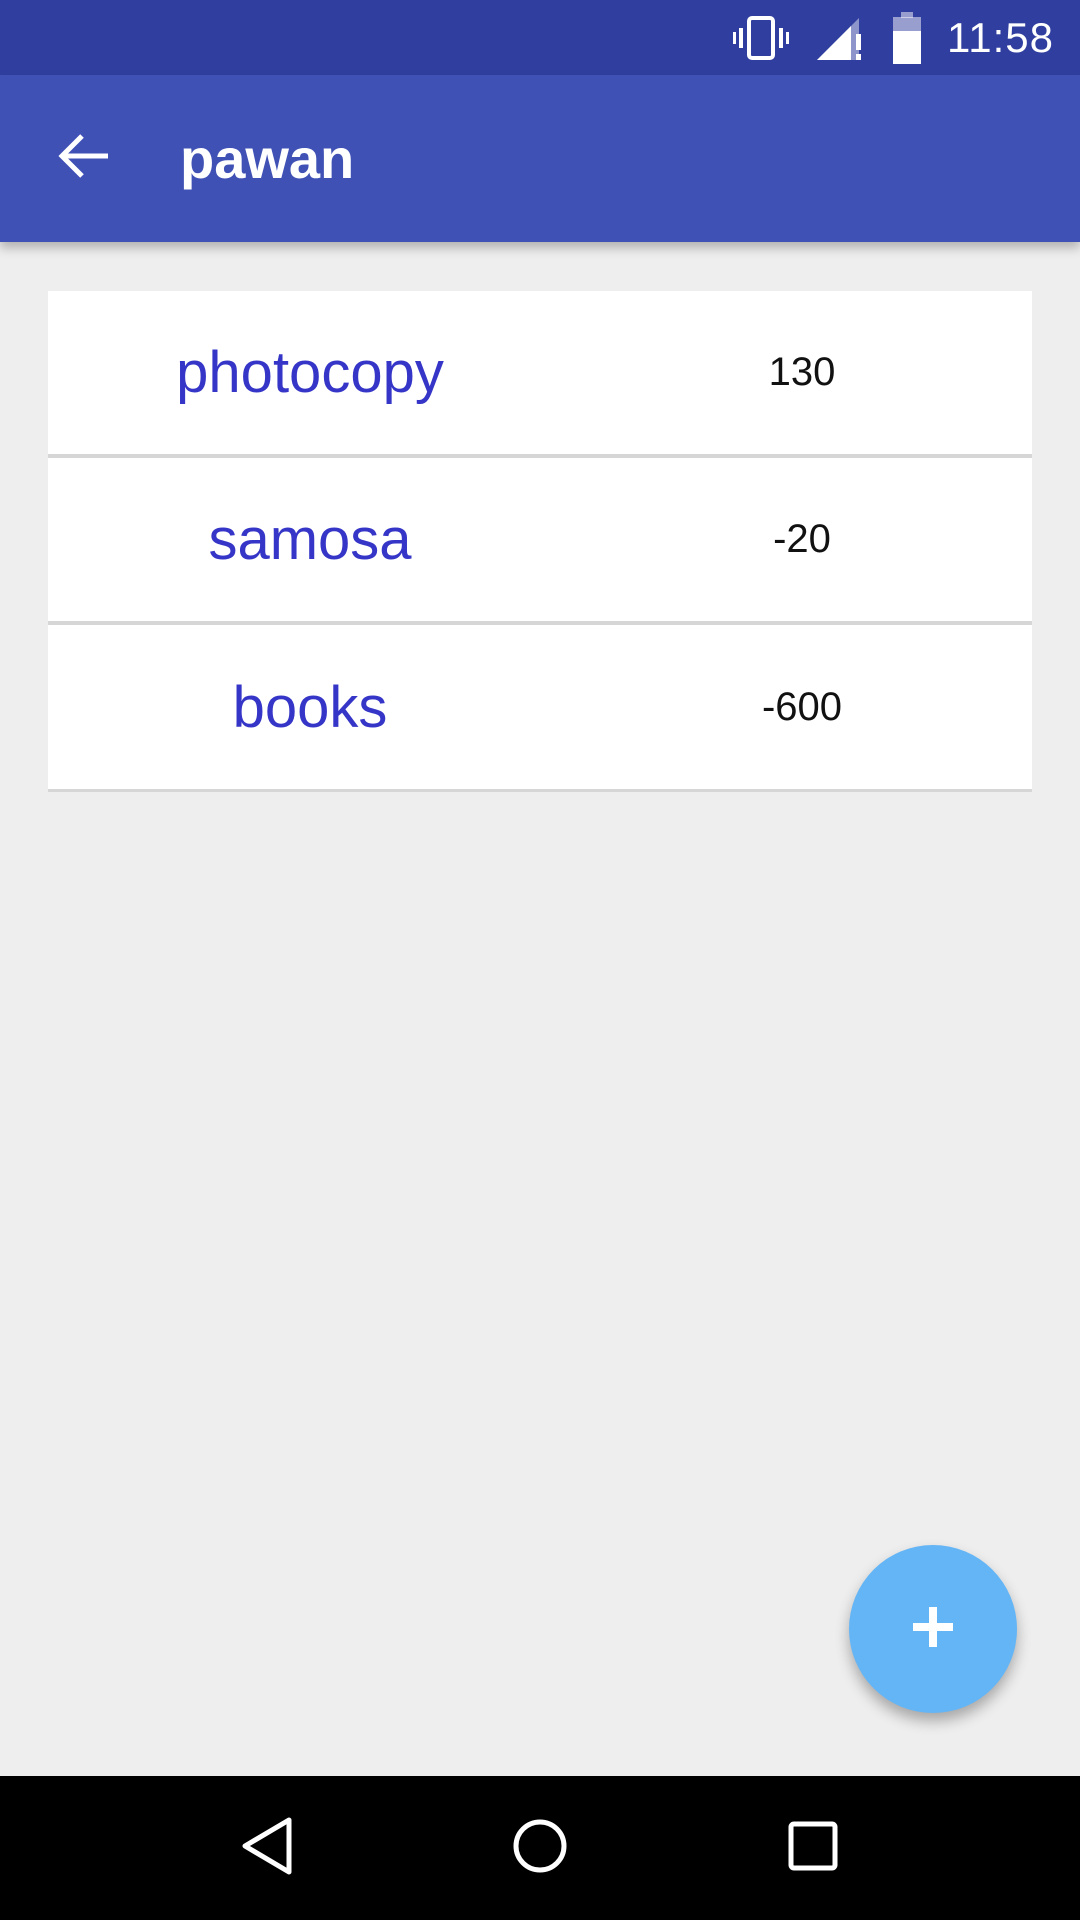 The image size is (1080, 1920). I want to click on item-name: books, so click(310, 707).